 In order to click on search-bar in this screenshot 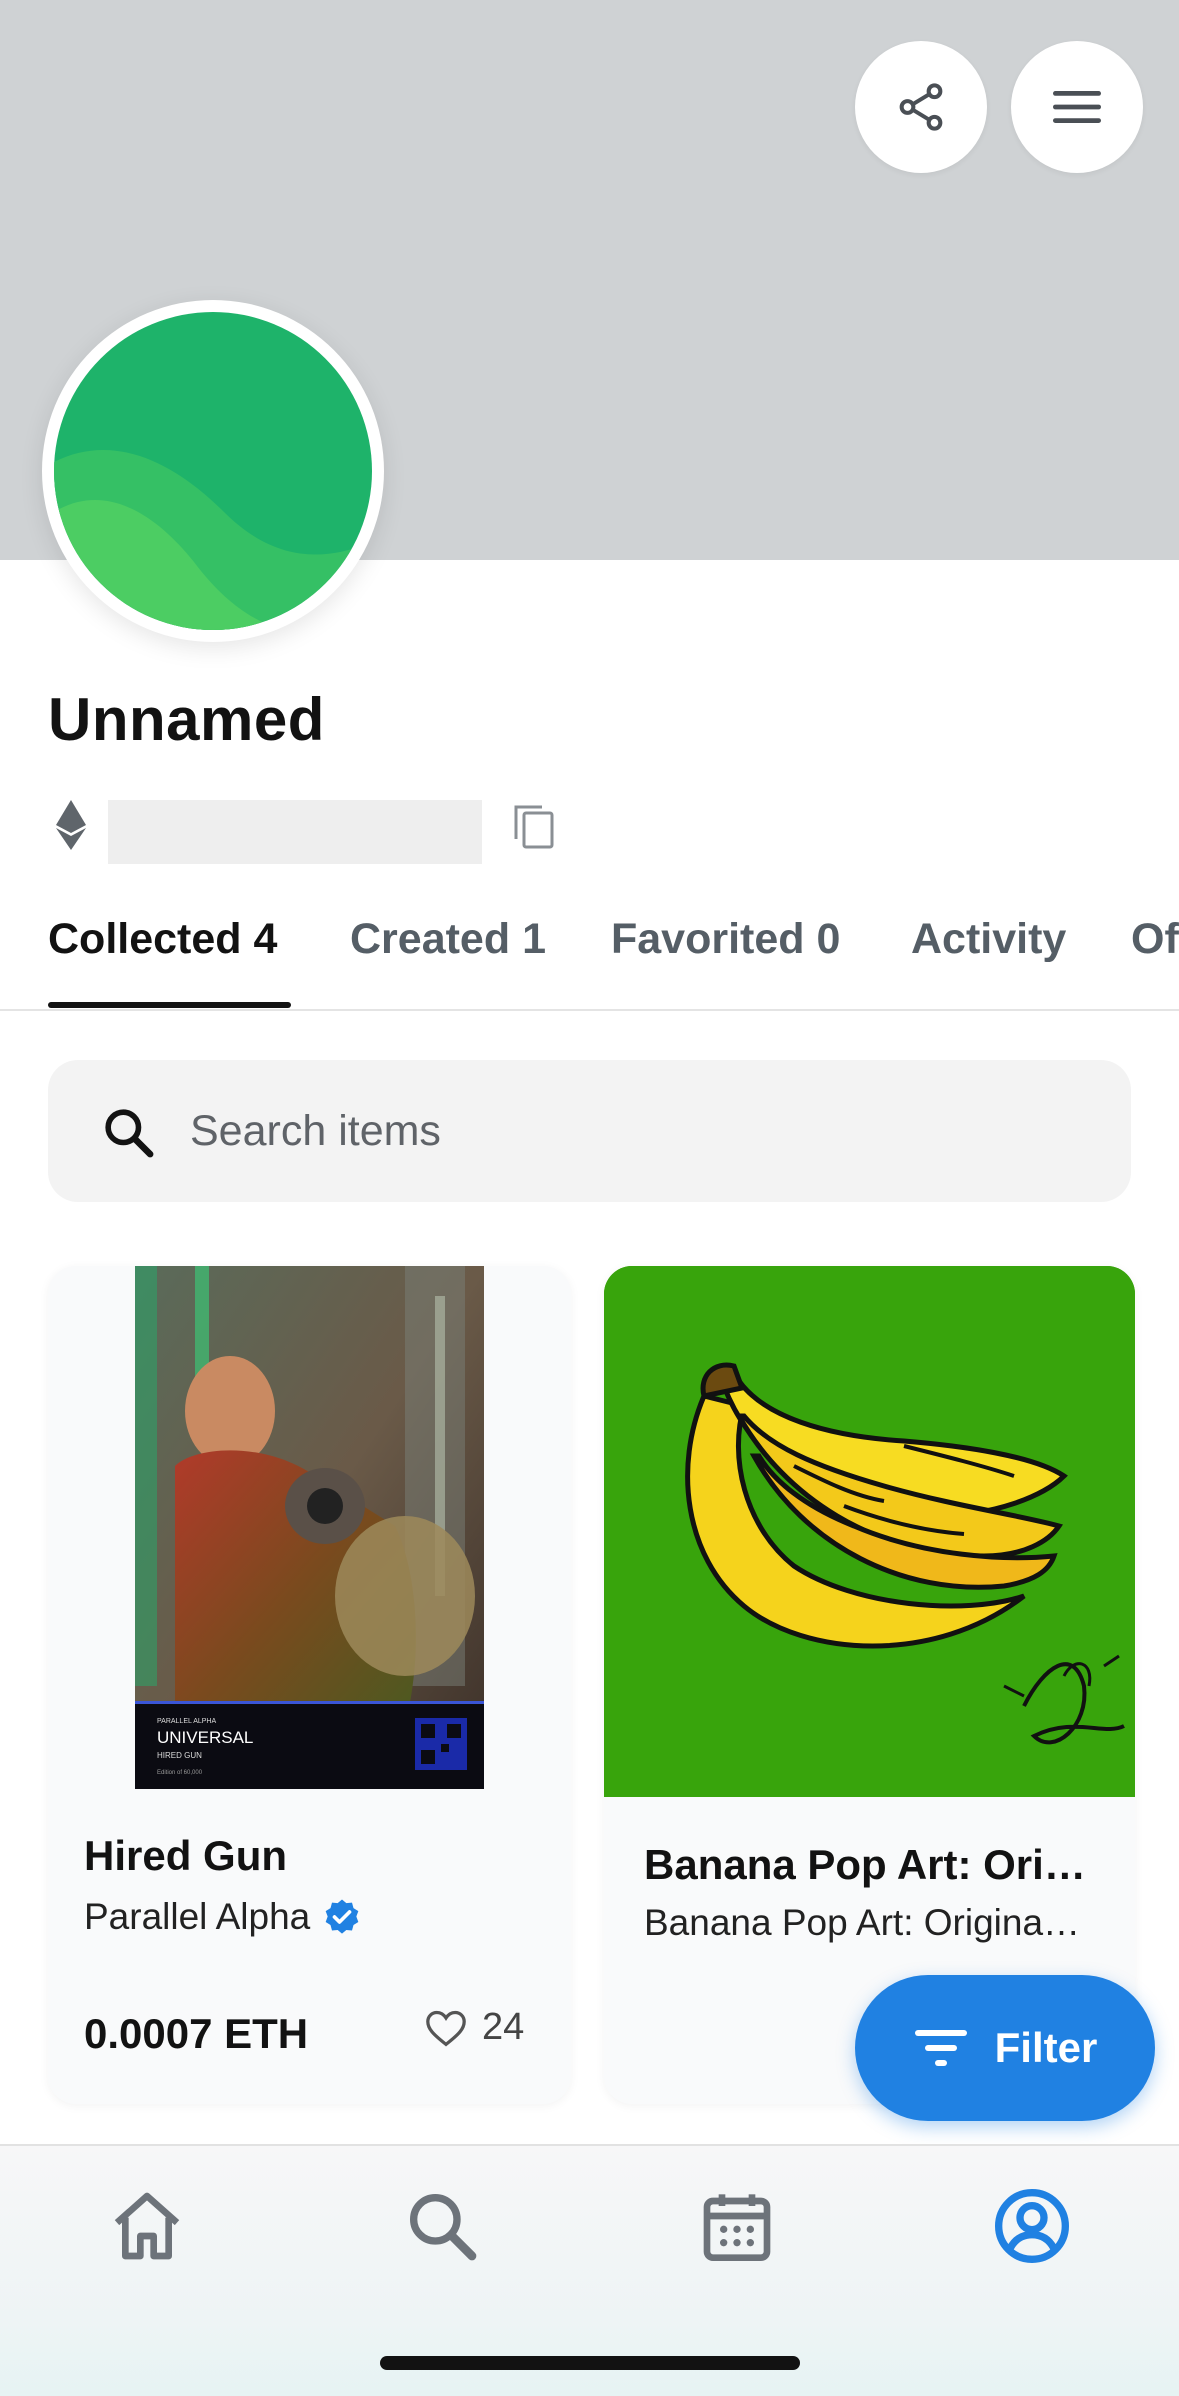, I will do `click(589, 1131)`.